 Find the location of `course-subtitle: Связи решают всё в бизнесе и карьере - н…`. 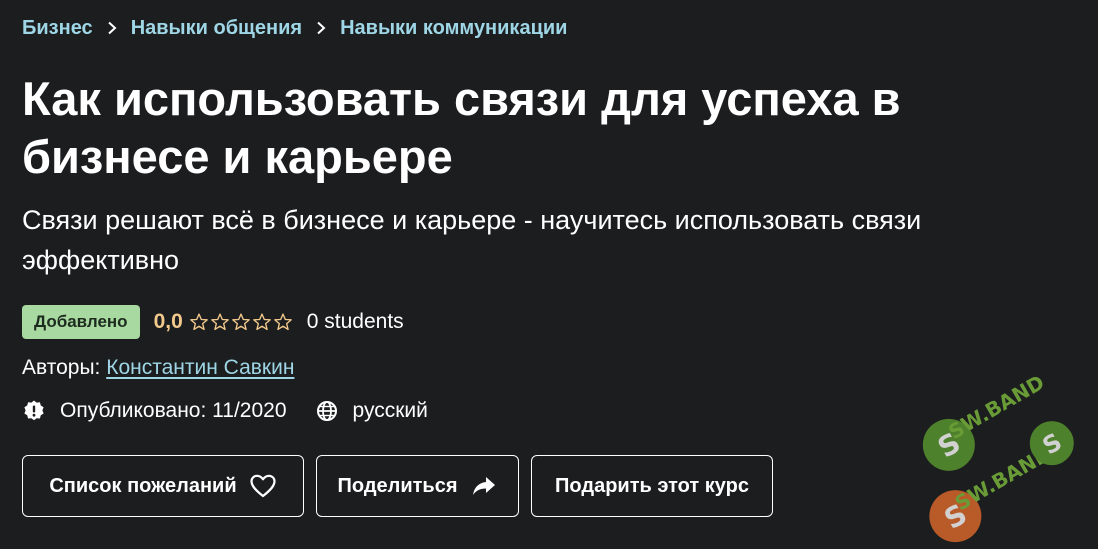

course-subtitle: Связи решают всё в бизнесе и карьере - н… is located at coordinates (472, 240).